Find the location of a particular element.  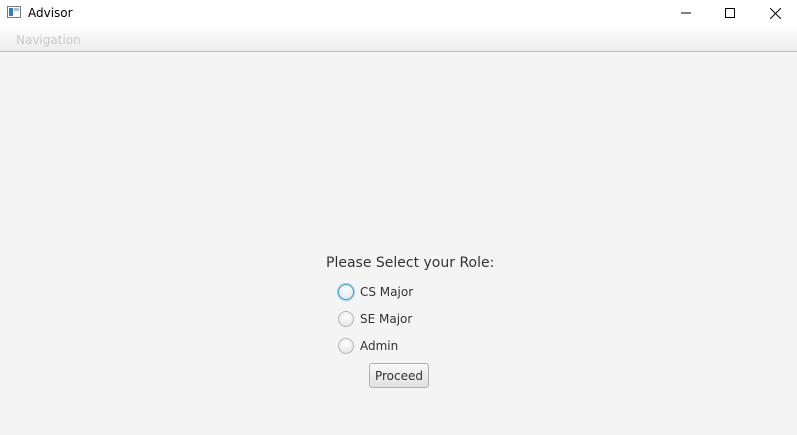

close-icon is located at coordinates (775, 13).